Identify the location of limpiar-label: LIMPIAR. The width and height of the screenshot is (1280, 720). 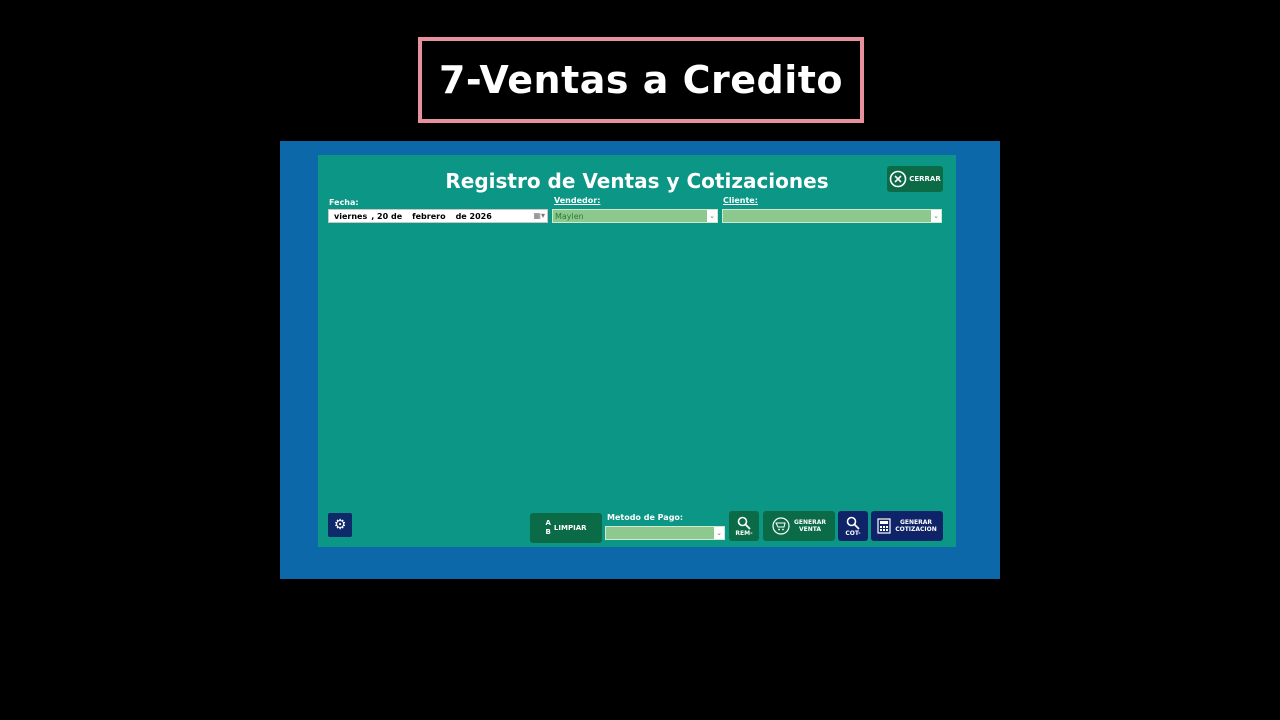
(570, 527).